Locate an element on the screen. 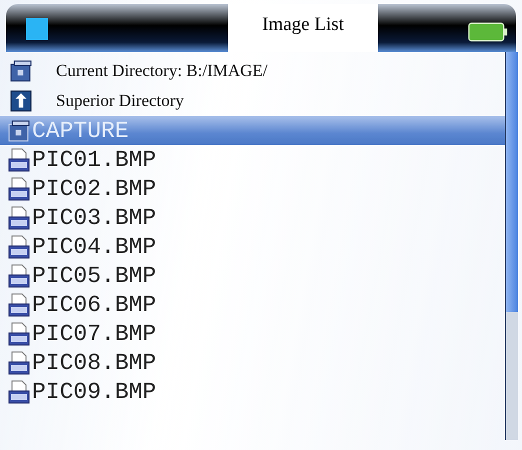  file-list-item: PIC07.BMP is located at coordinates (252, 333).